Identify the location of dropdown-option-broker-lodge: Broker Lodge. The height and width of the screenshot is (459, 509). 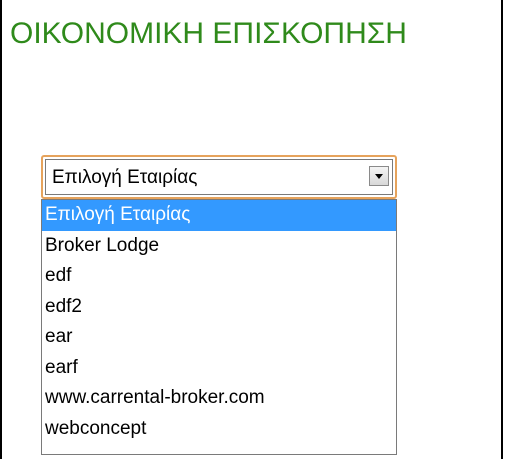
(219, 246).